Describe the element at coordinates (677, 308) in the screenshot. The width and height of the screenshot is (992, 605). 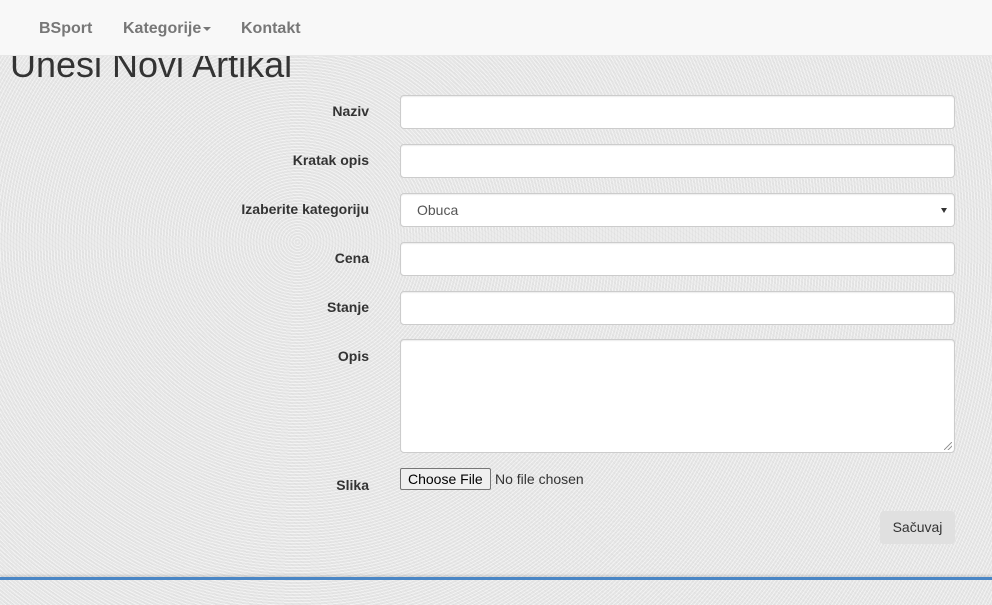
I see `stanje-input` at that location.